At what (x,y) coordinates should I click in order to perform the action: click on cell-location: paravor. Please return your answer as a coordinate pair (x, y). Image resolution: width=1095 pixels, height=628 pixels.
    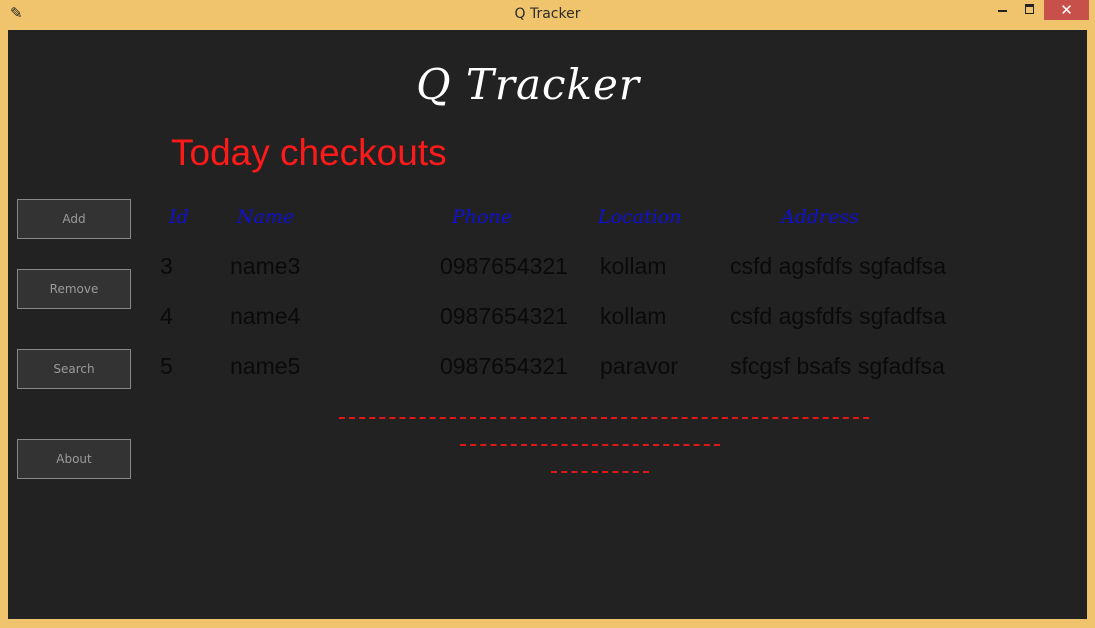
    Looking at the image, I should click on (639, 366).